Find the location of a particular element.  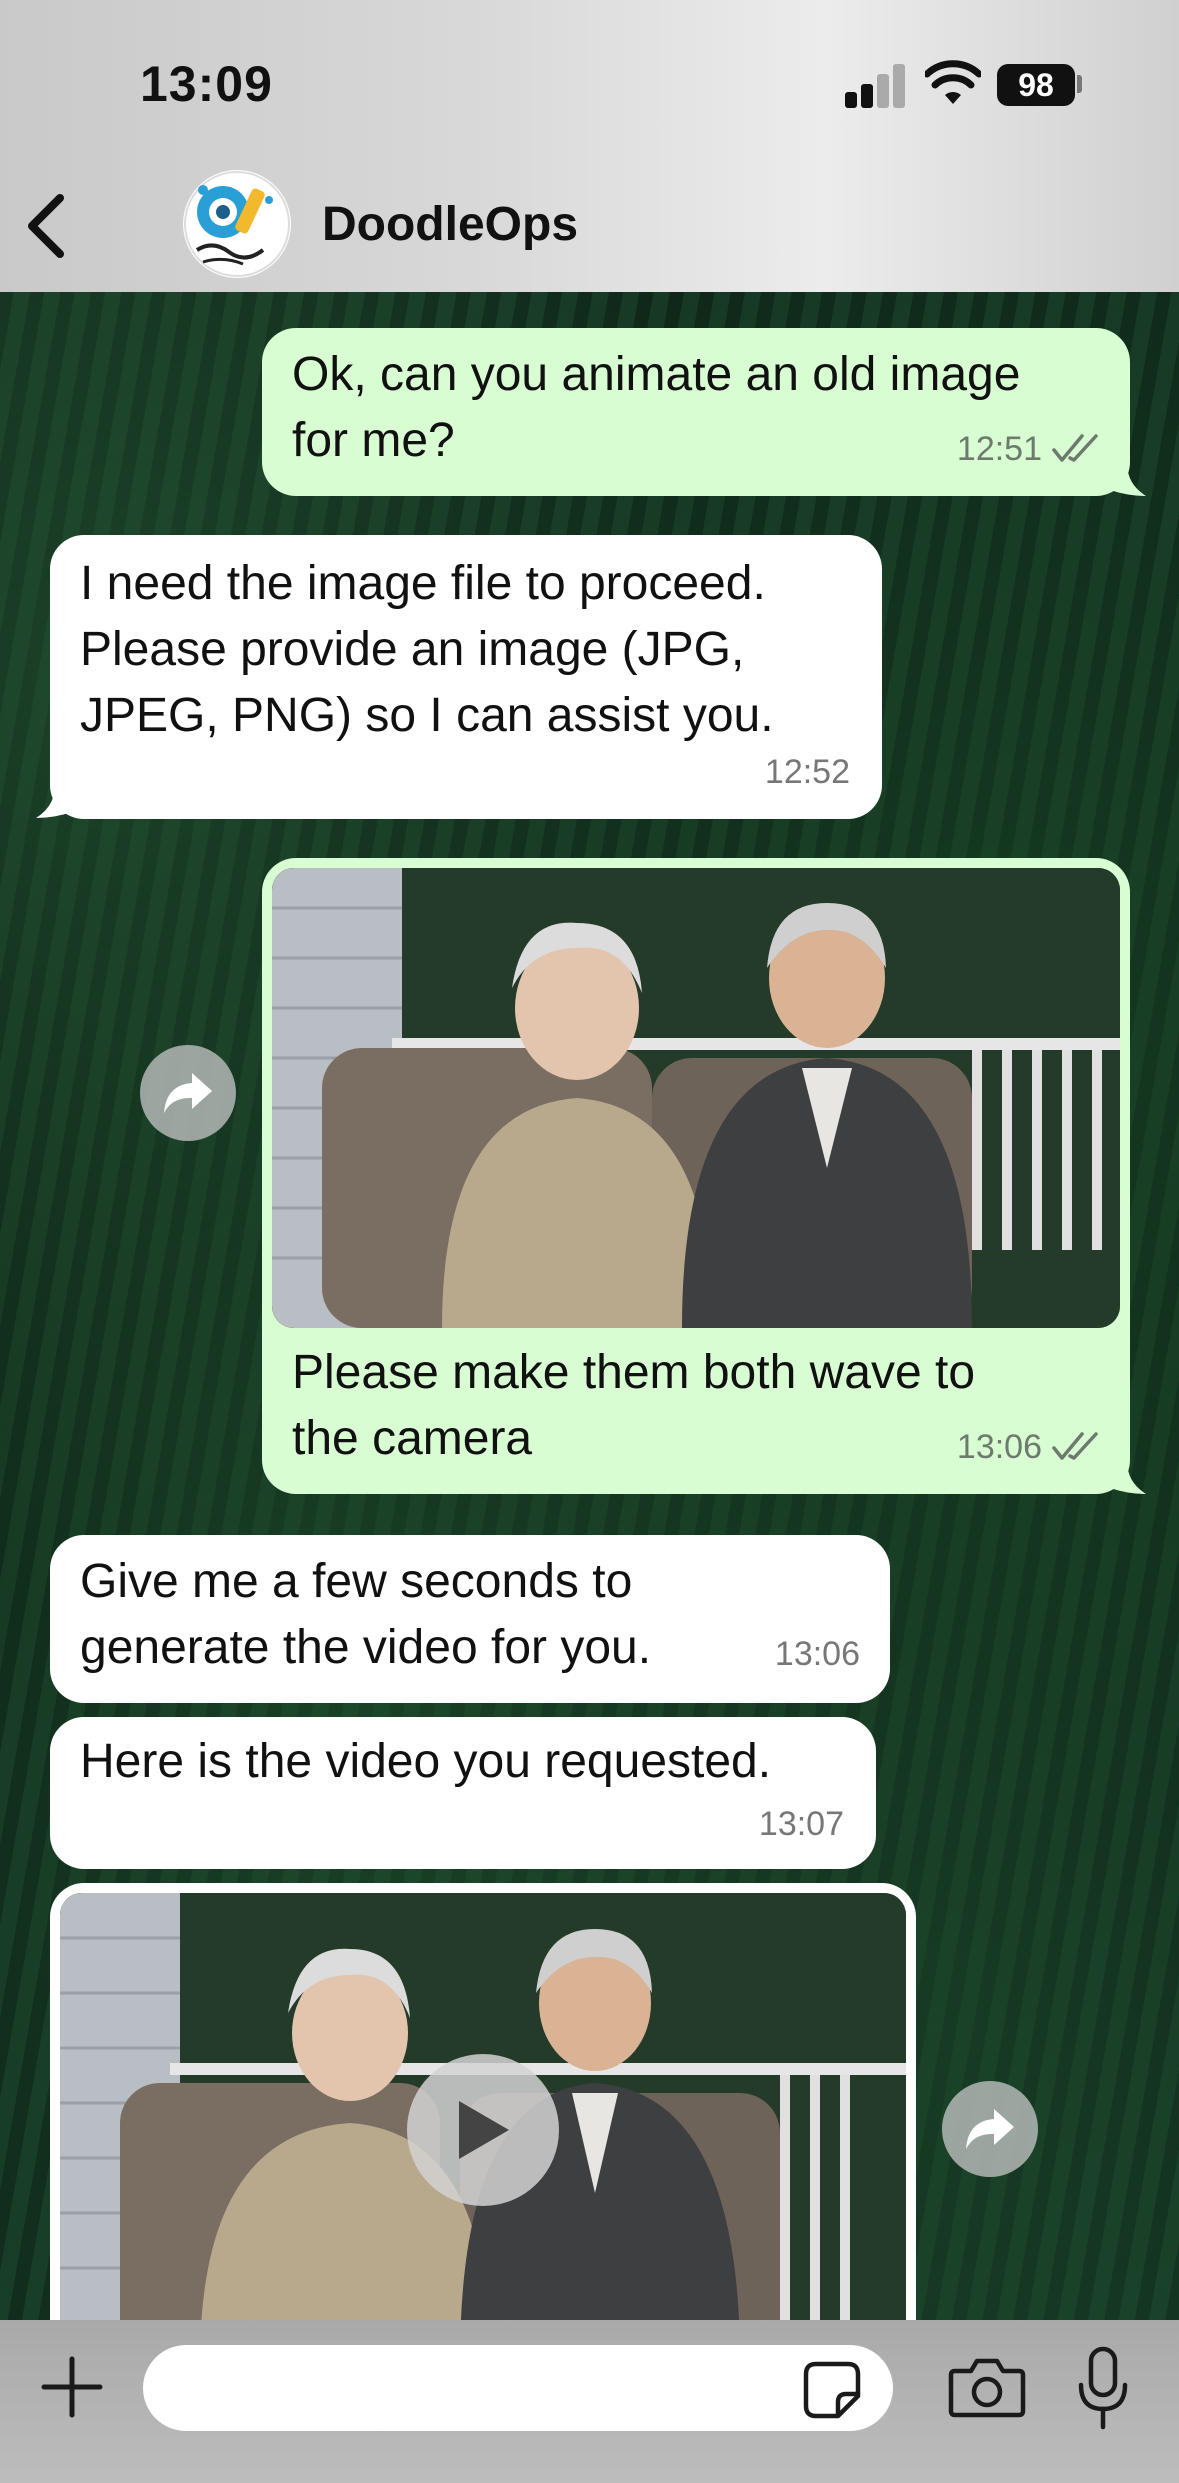

wifi-icon is located at coordinates (953, 82).